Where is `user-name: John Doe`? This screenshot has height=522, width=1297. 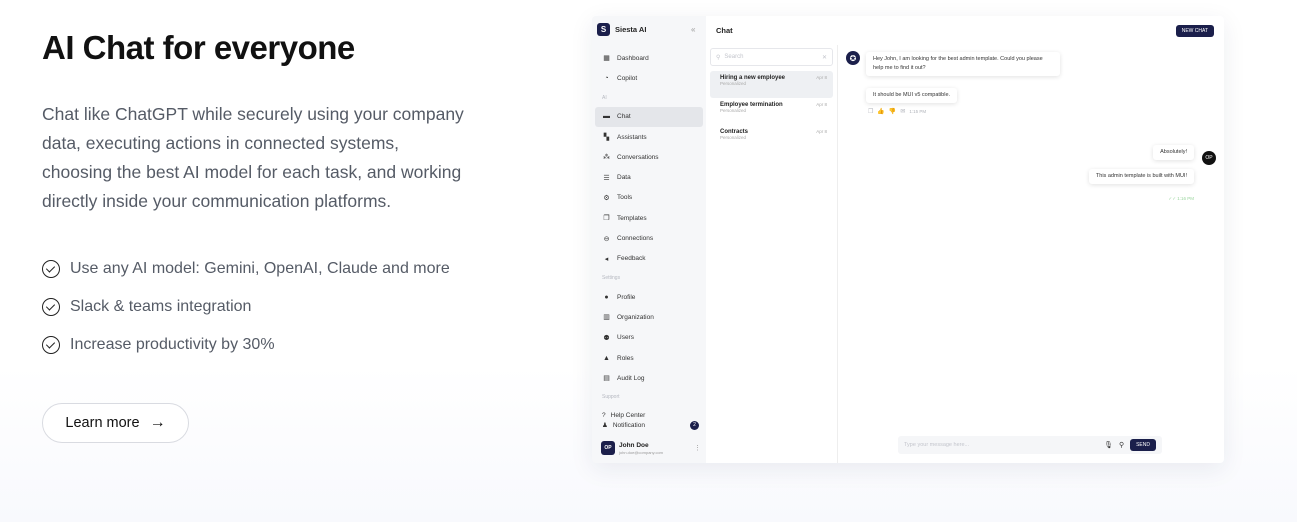
user-name: John Doe is located at coordinates (634, 445).